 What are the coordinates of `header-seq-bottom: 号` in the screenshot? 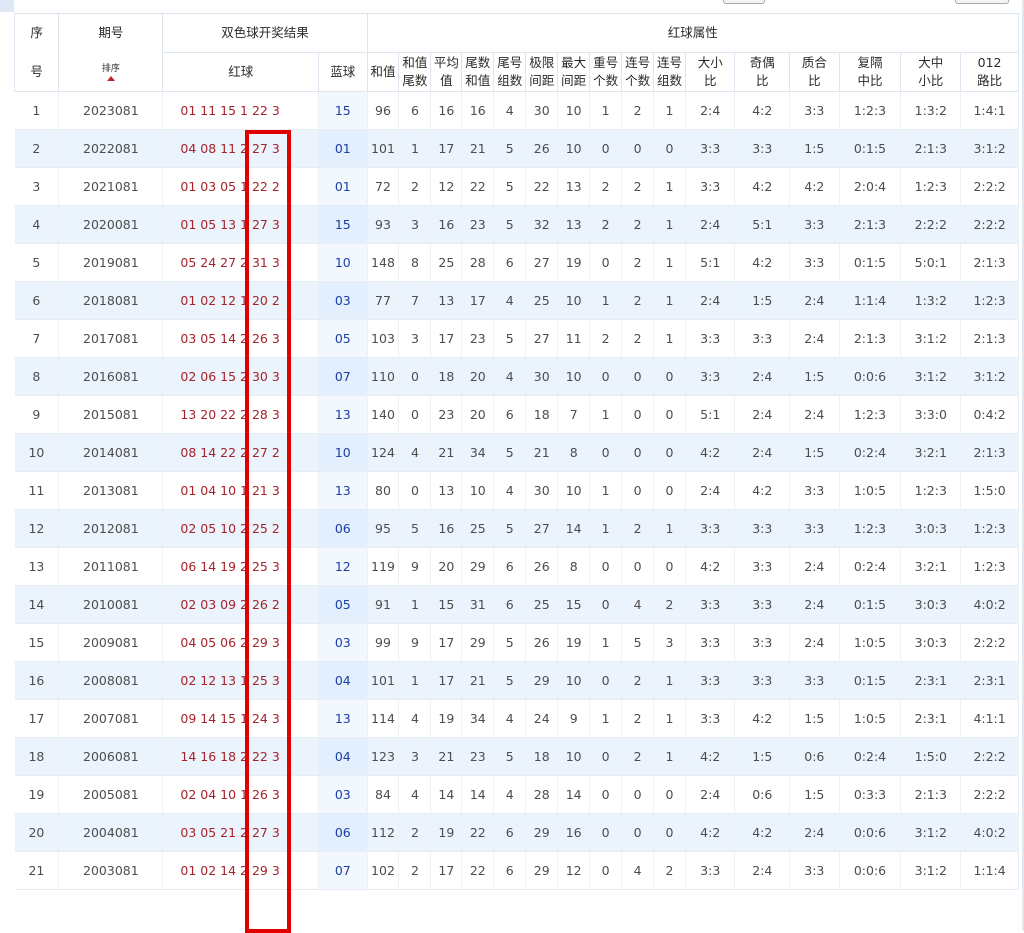 It's located at (37, 72).